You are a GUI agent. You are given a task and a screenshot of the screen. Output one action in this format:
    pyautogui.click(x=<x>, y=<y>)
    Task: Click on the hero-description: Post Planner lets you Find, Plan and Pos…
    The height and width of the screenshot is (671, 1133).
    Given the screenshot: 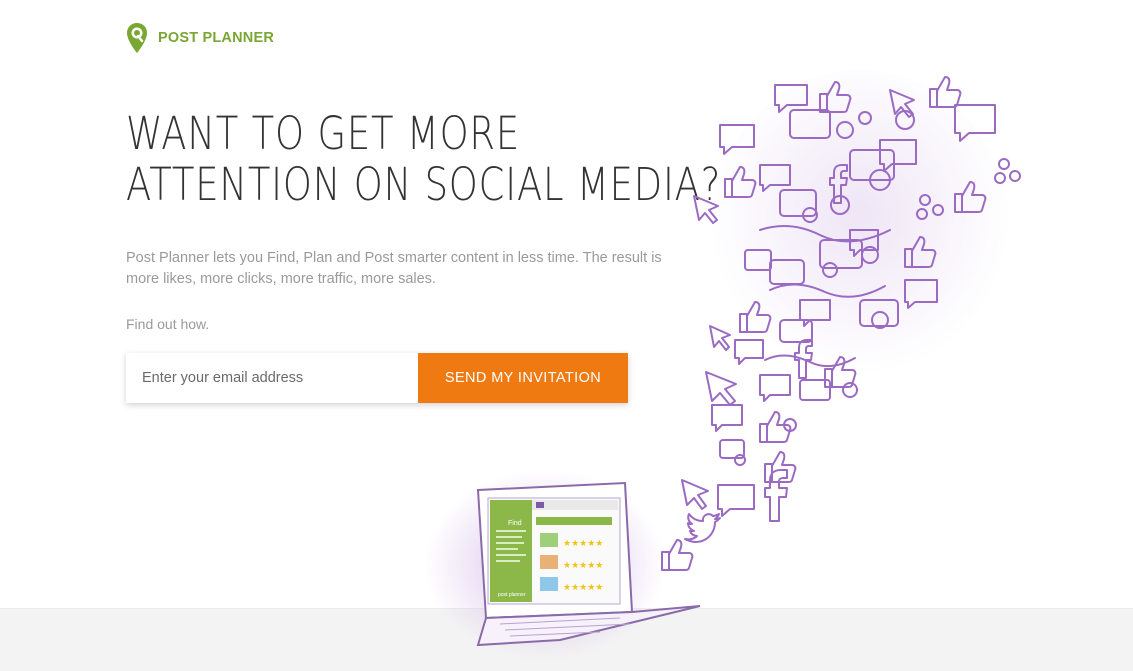 What is the action you would take?
    pyautogui.click(x=394, y=268)
    